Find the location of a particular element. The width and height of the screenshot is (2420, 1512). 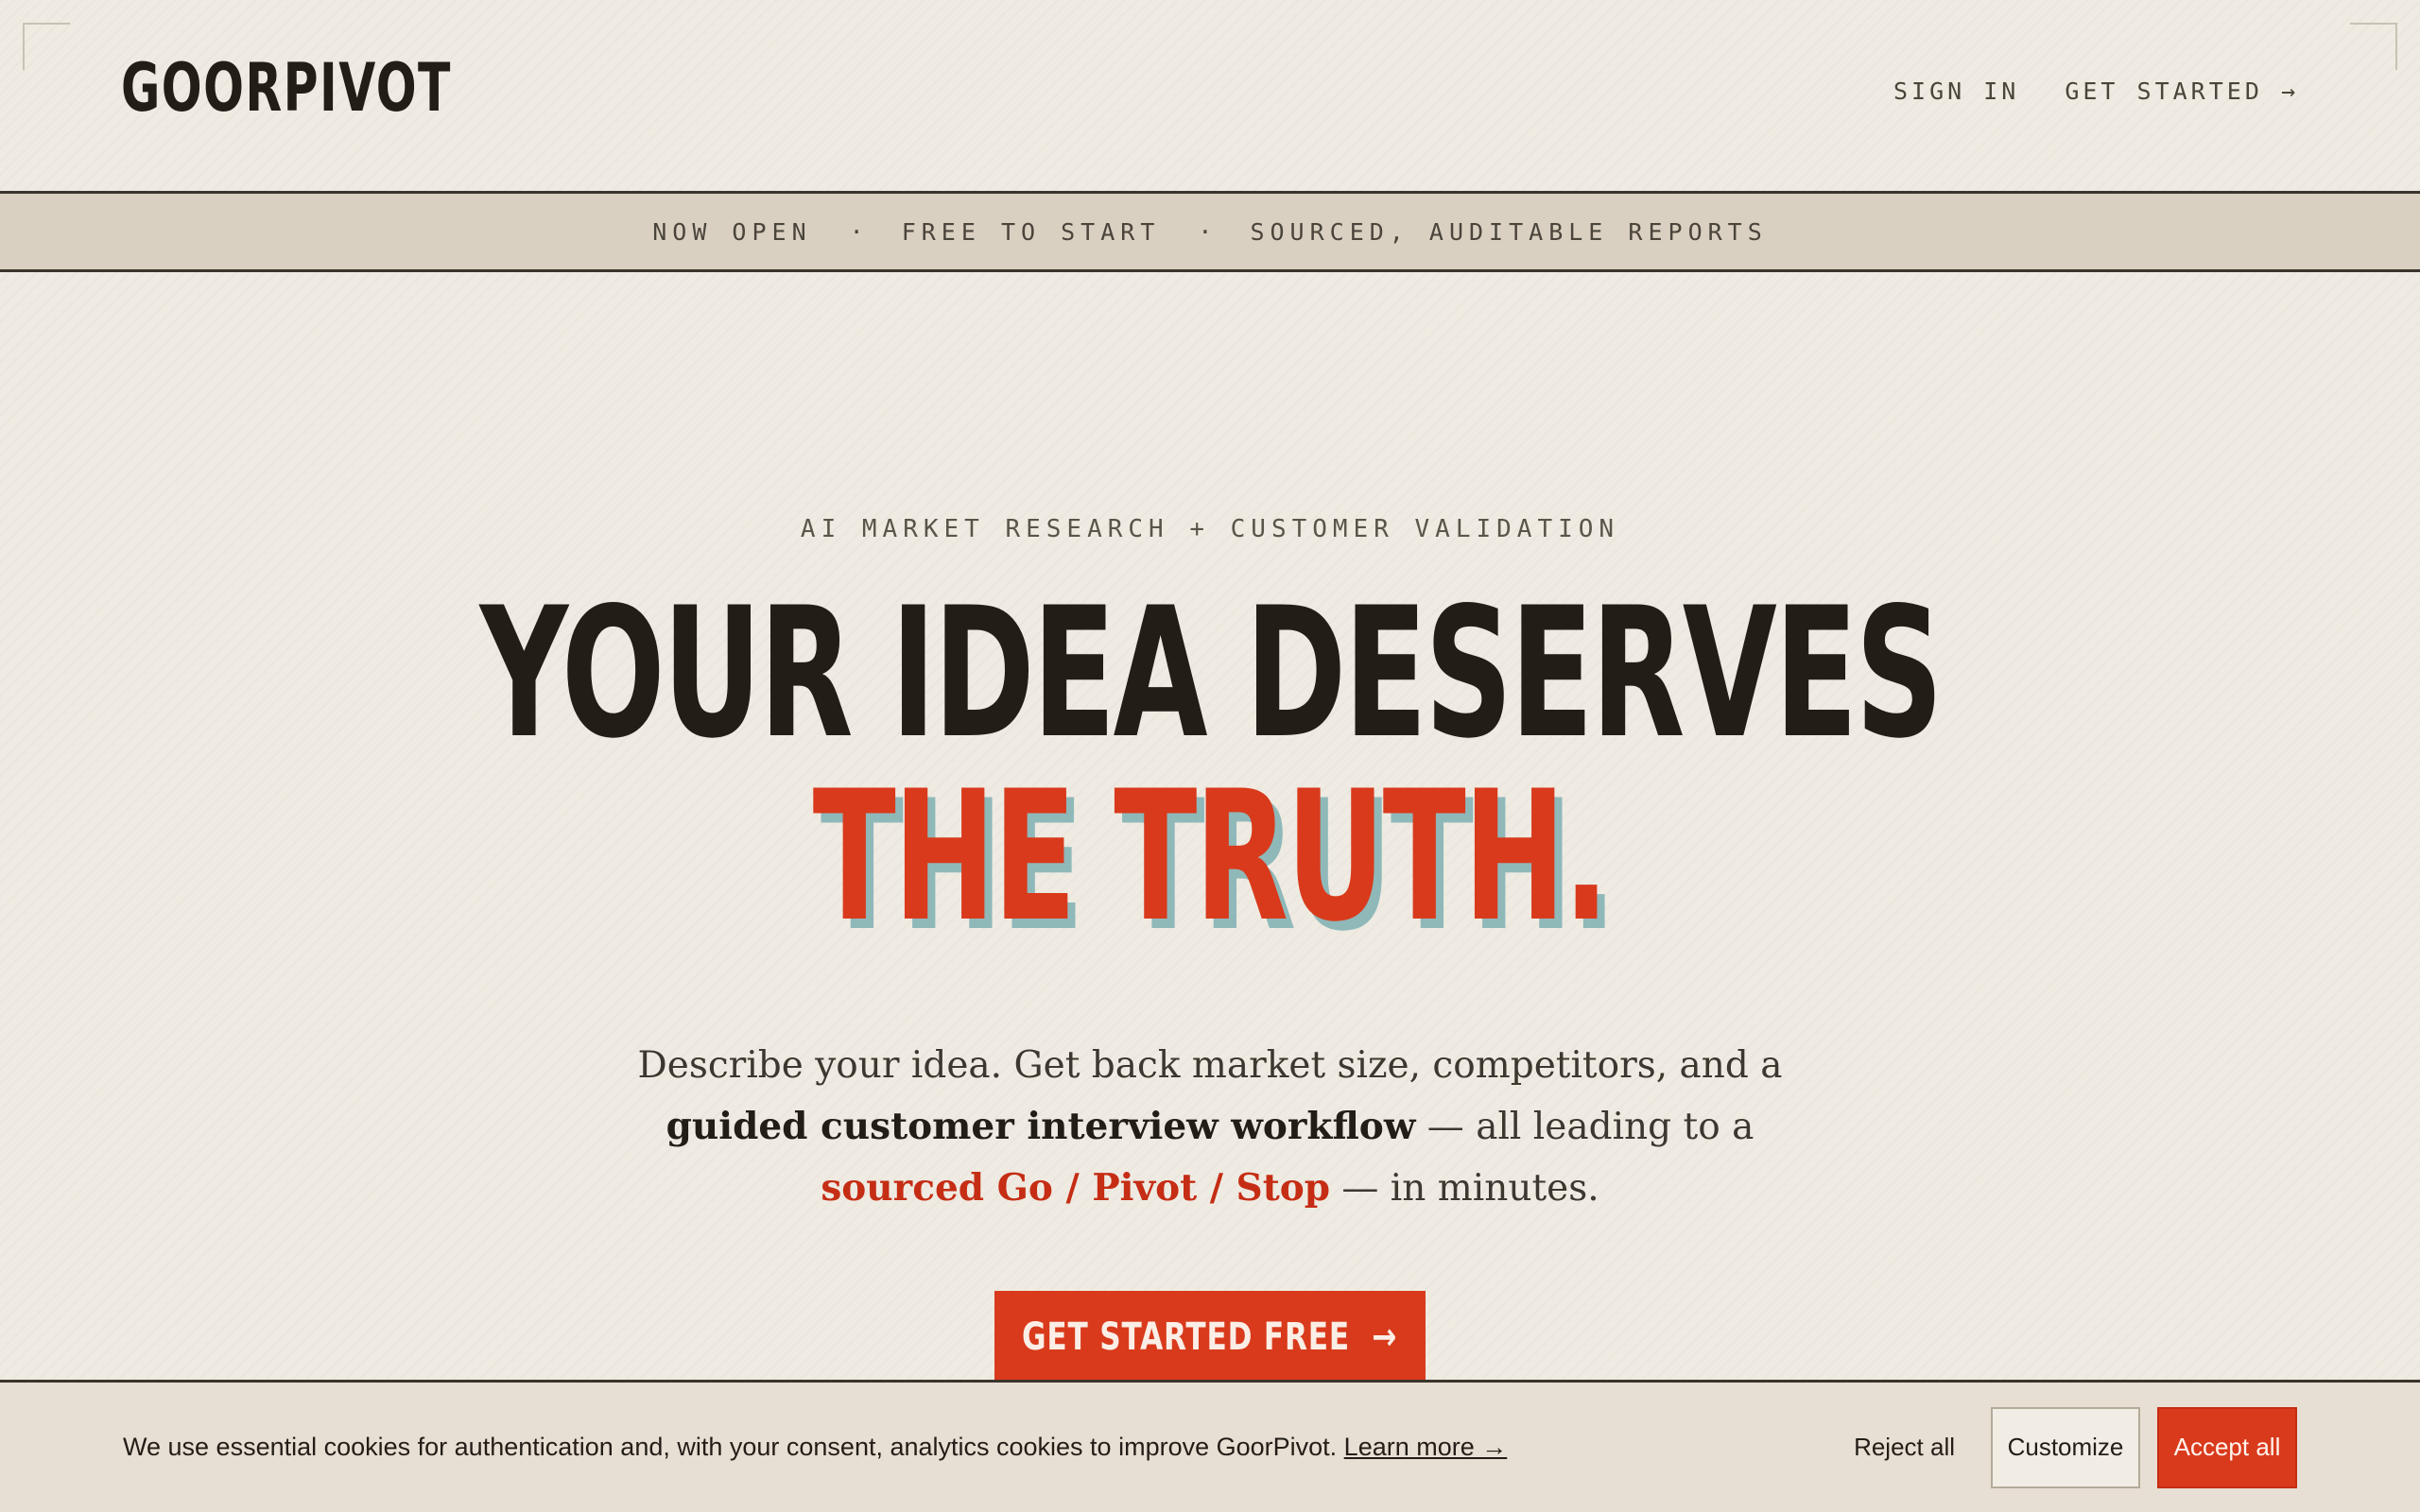

learn-more-link: Learn more → is located at coordinates (1426, 1447).